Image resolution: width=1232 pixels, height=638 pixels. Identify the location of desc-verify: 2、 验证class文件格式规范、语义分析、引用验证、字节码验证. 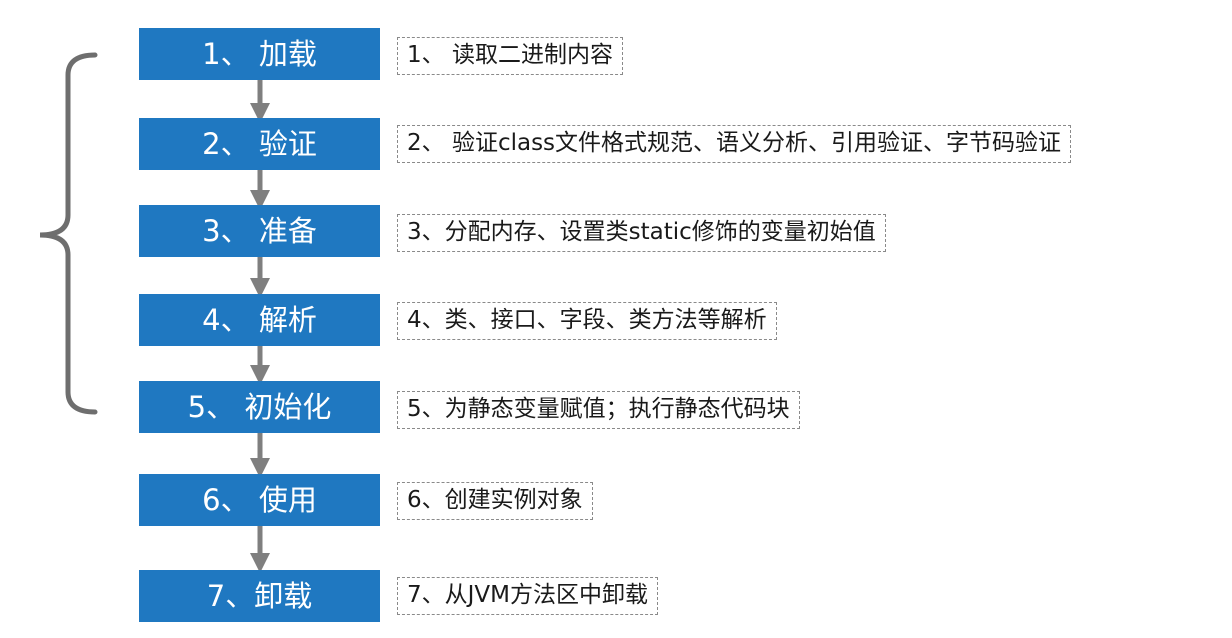
(734, 144).